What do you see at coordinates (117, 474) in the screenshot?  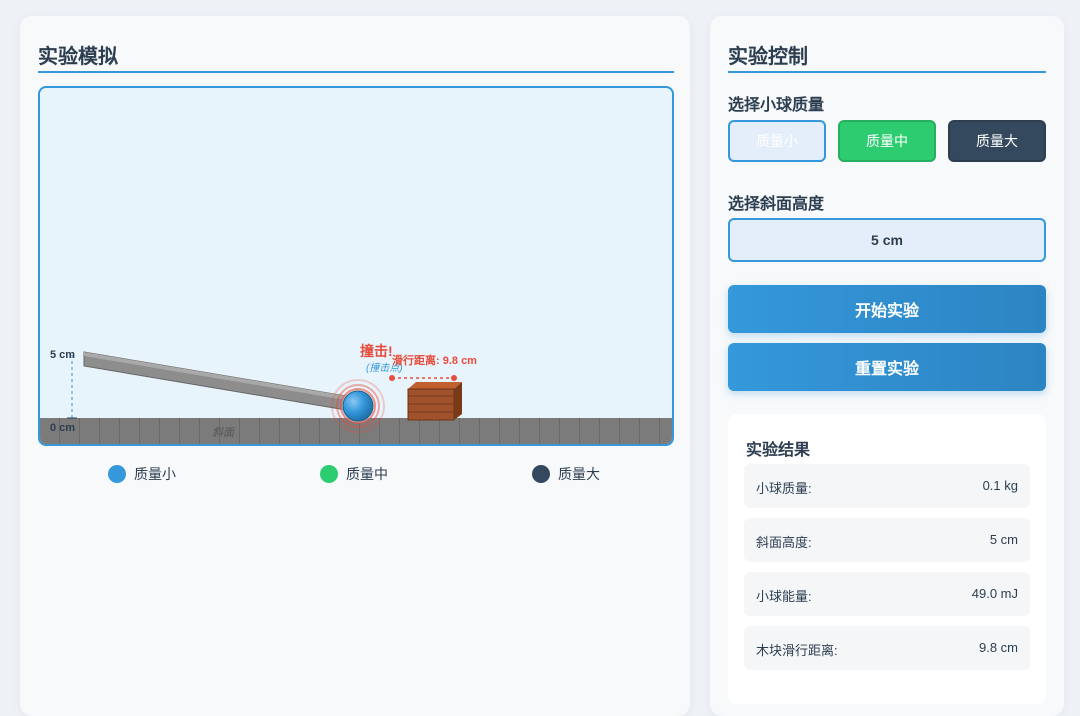 I see `legend-dot-small` at bounding box center [117, 474].